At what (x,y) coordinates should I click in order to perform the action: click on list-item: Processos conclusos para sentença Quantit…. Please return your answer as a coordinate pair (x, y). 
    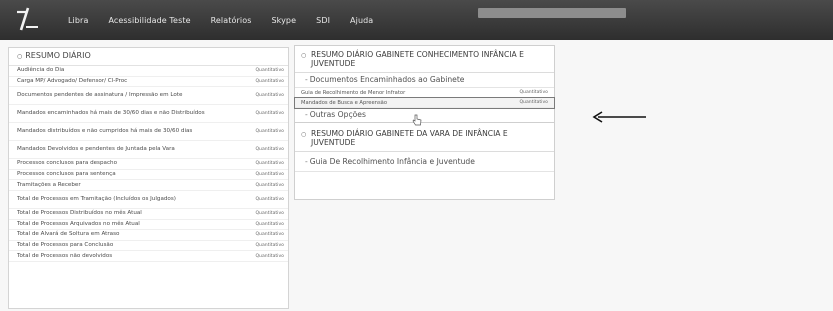
    Looking at the image, I should click on (148, 175).